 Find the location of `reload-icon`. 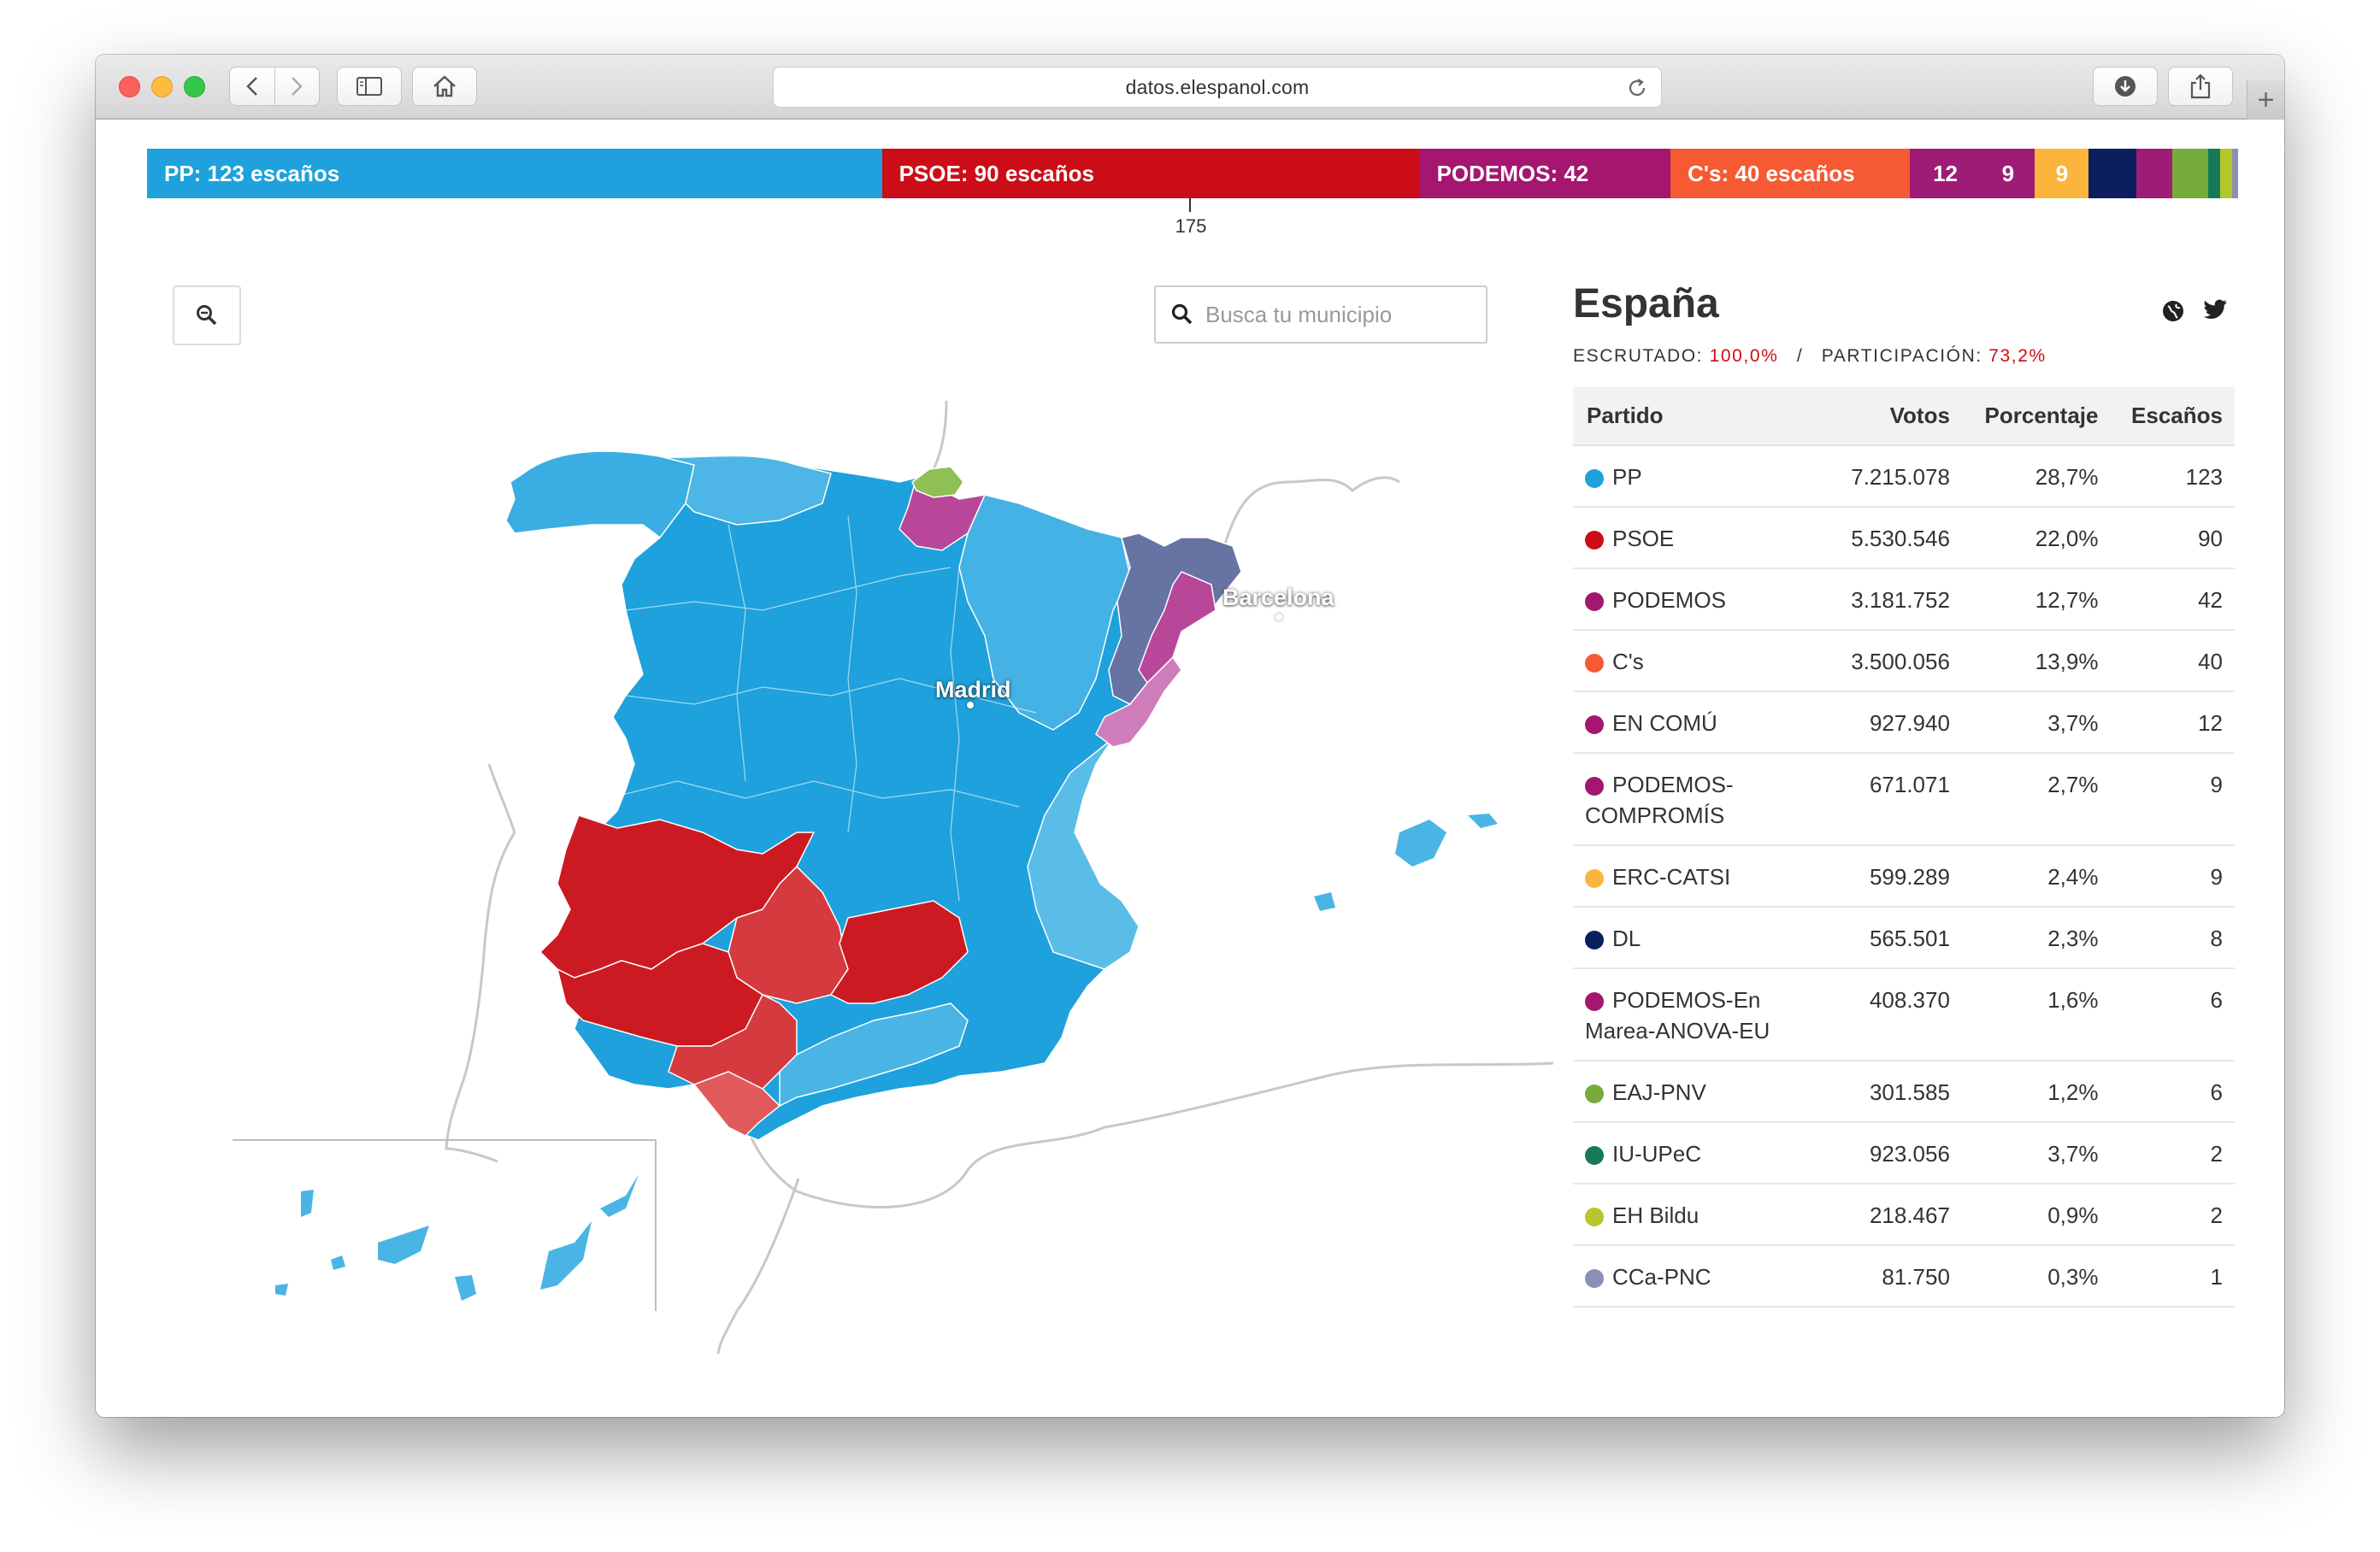

reload-icon is located at coordinates (1637, 88).